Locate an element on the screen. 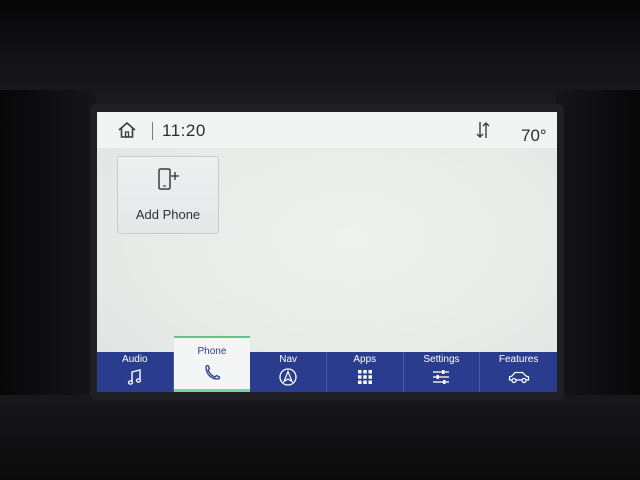  add-phone-label: Add Phone is located at coordinates (168, 214).